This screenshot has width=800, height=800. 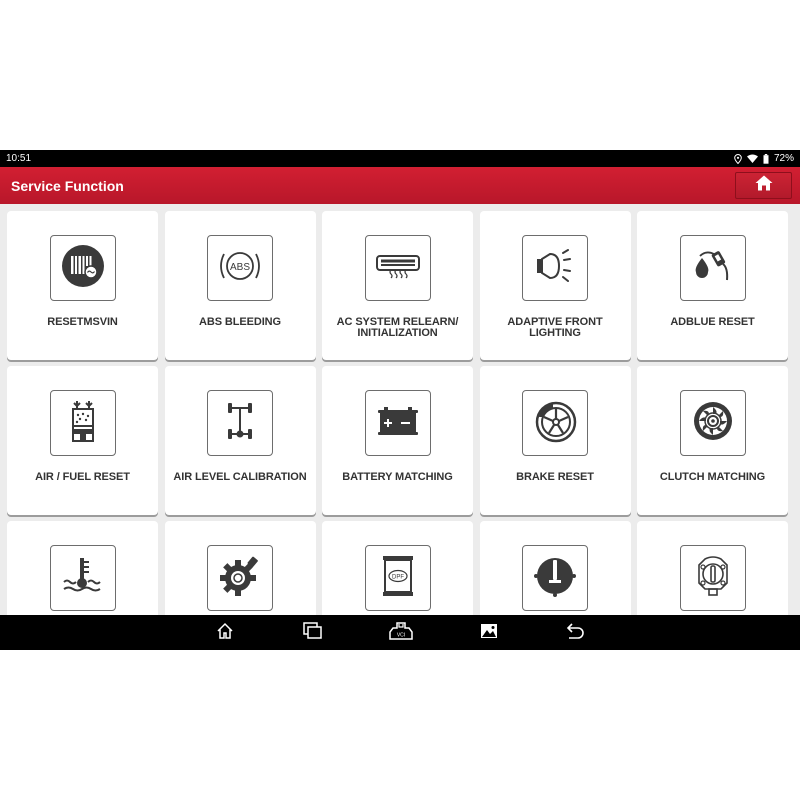 I want to click on function-label: ADBLUE RESET, so click(x=712, y=322).